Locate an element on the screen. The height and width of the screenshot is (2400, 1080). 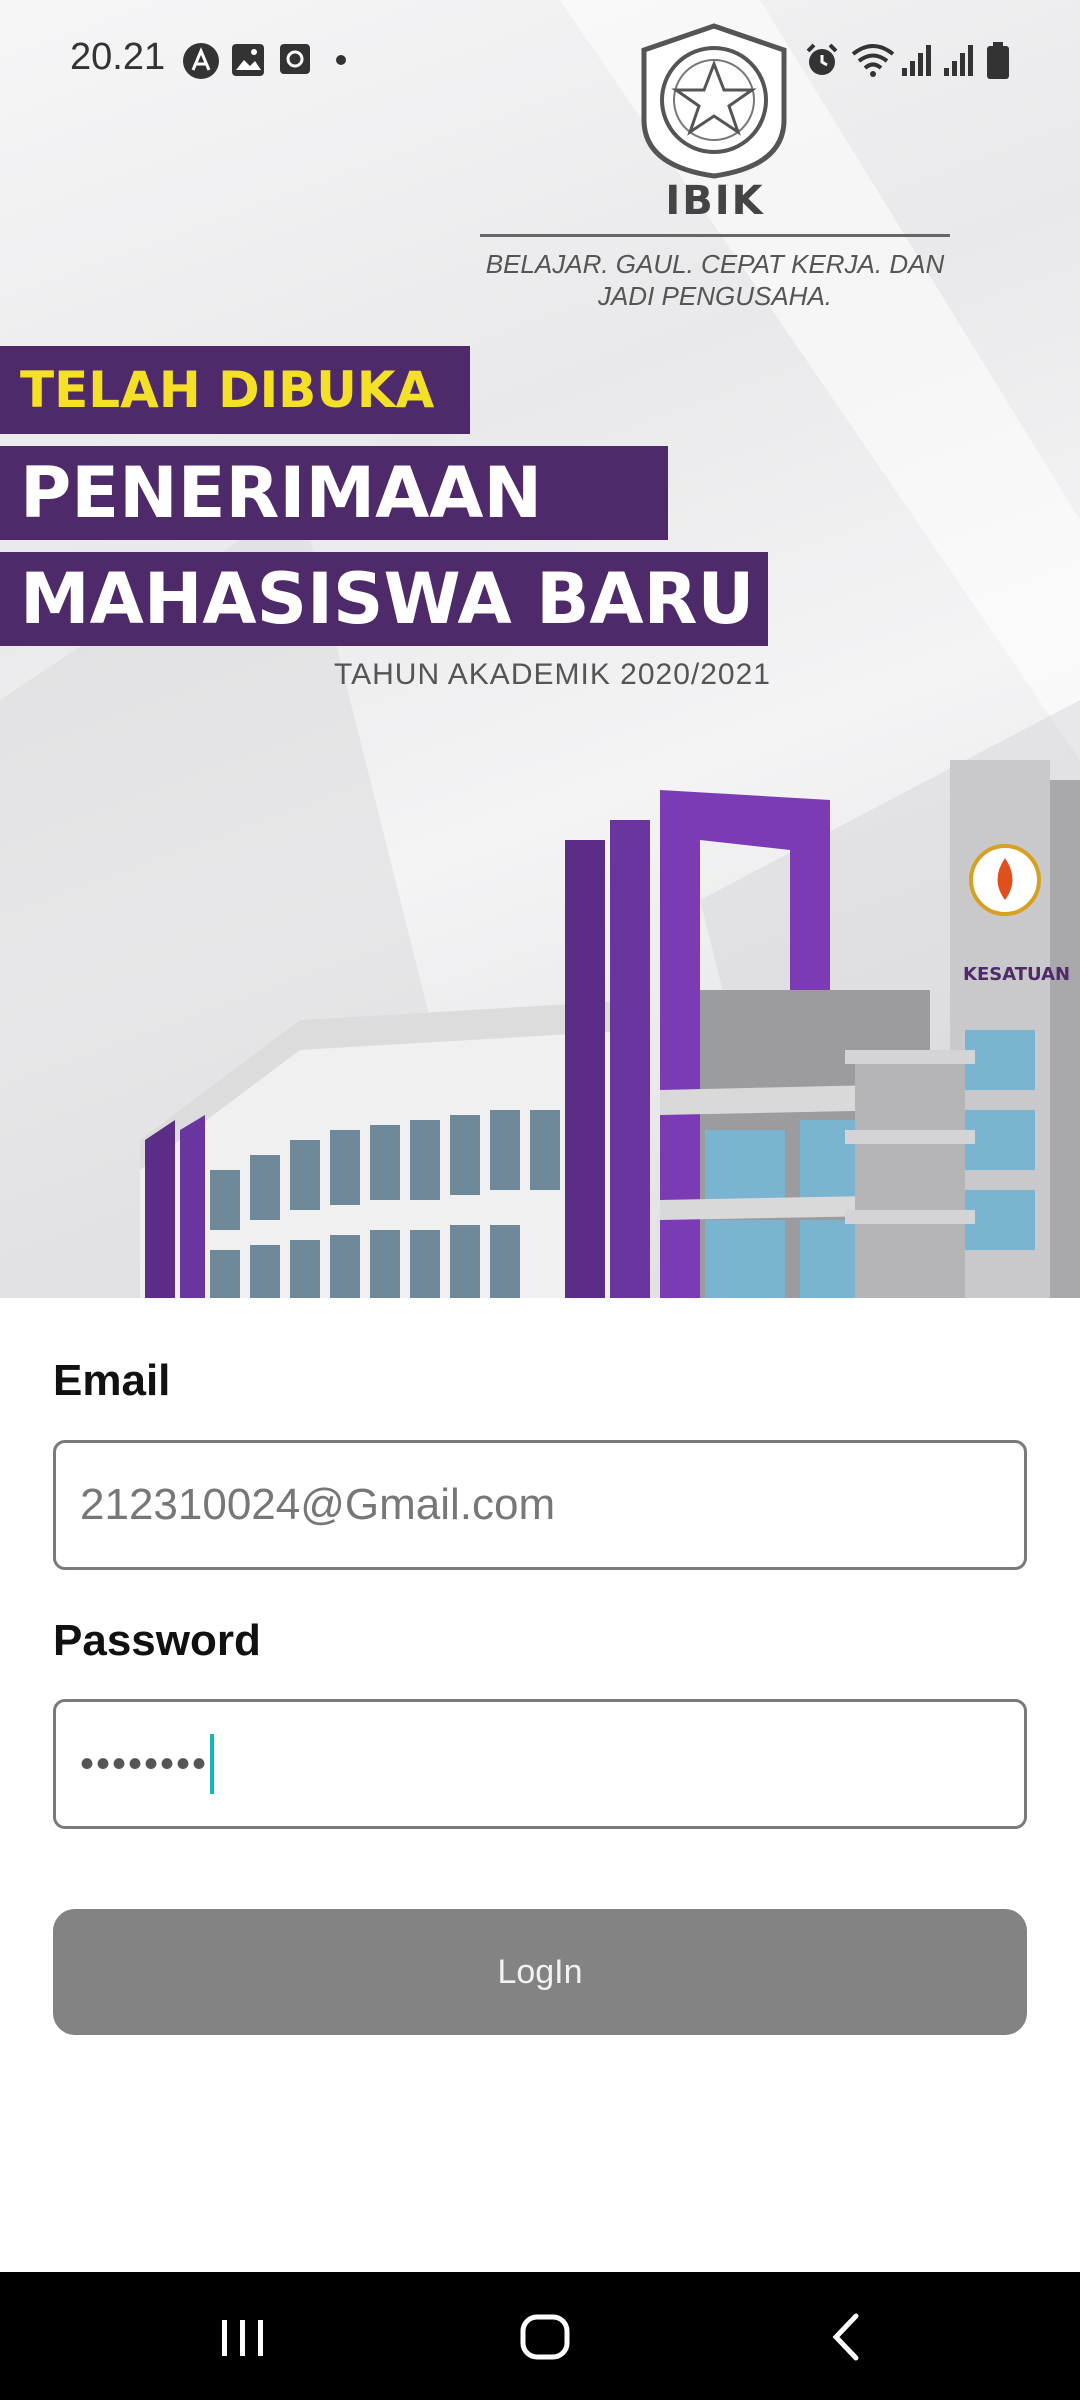
email-value: 212310024@Gmail.com is located at coordinates (318, 1504).